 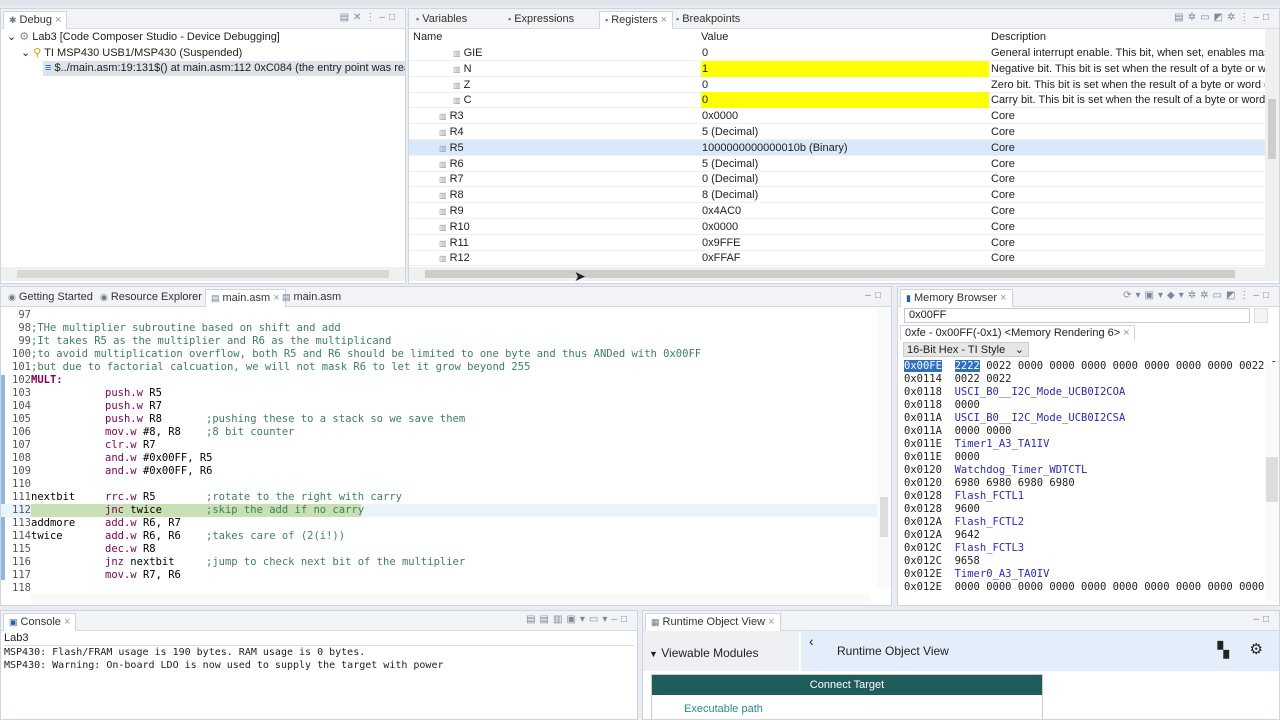 I want to click on memory-row: 0x011E Timer1_A3_TA1IV, so click(x=976, y=444).